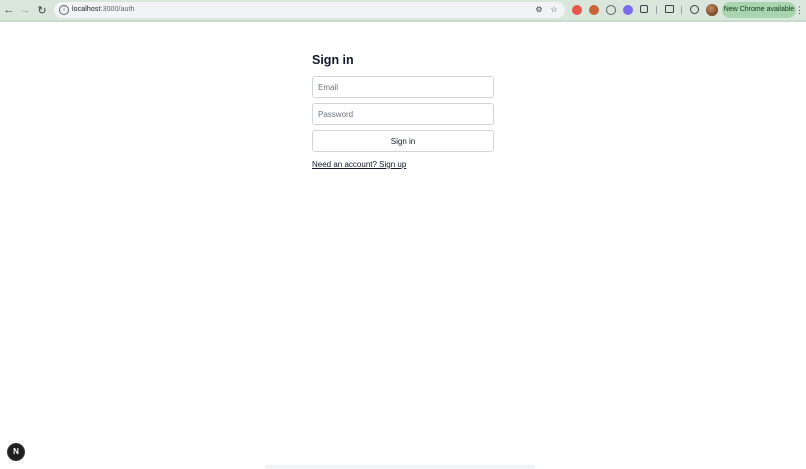  Describe the element at coordinates (403, 141) in the screenshot. I see `sign-in-button: Sign in` at that location.